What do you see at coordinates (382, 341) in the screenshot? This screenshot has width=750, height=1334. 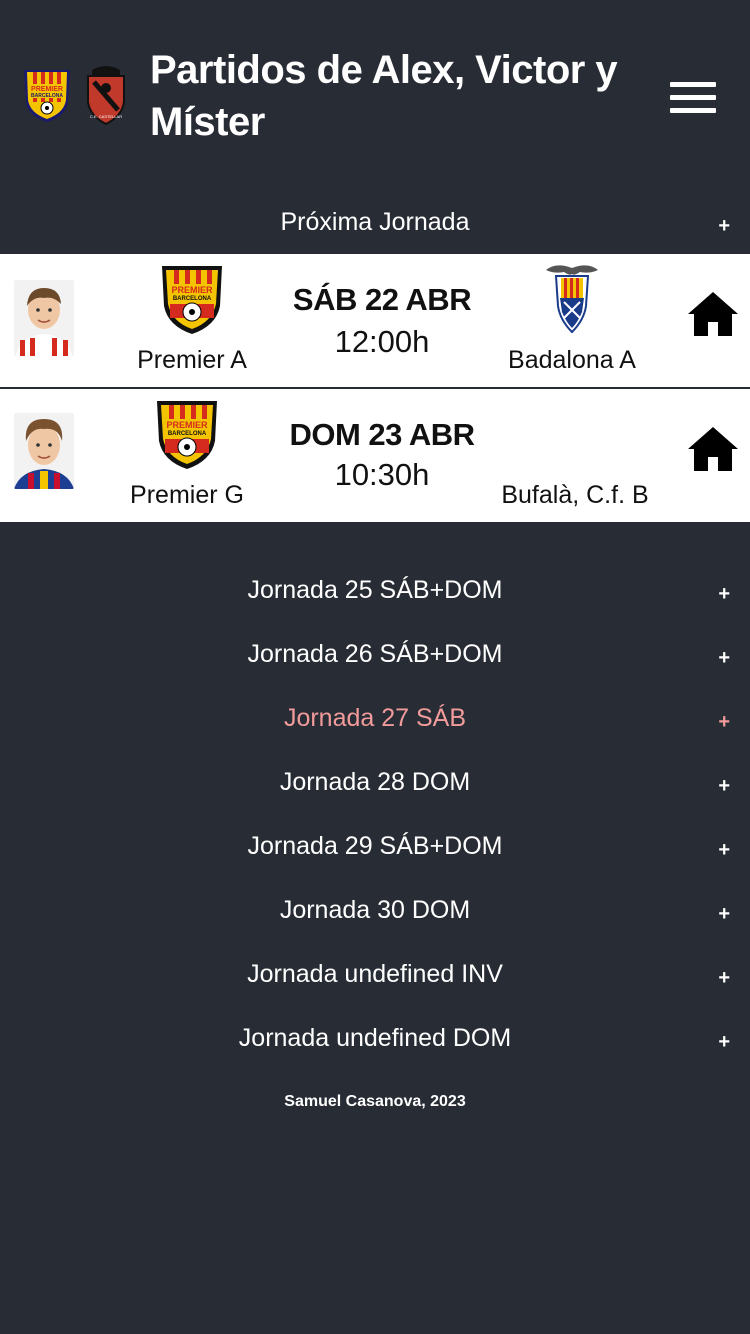 I see `match-time: 12:00h` at bounding box center [382, 341].